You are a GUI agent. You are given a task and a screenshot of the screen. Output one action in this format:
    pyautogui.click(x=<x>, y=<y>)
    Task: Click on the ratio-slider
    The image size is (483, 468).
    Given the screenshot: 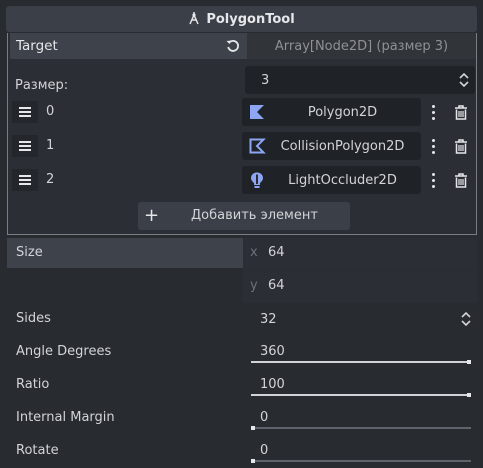 What is the action you would take?
    pyautogui.click(x=361, y=395)
    